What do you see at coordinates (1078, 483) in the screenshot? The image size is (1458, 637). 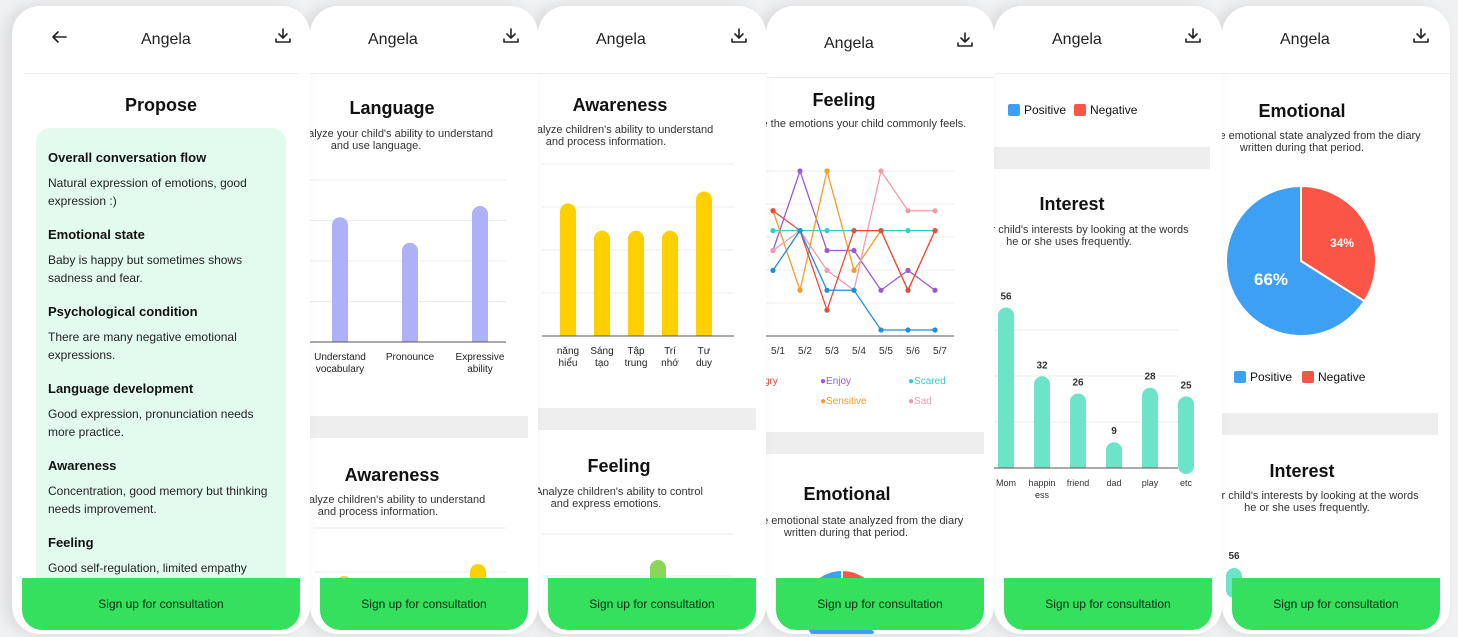 I see `category-label: friend` at bounding box center [1078, 483].